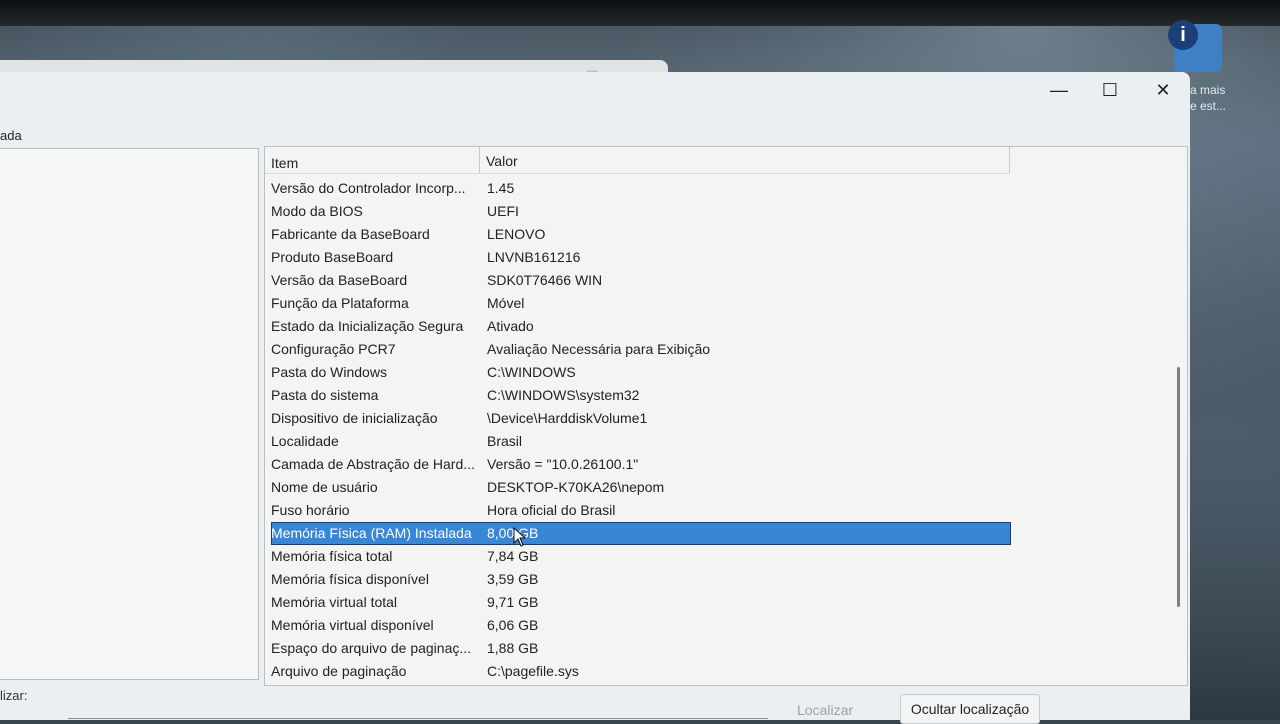 The height and width of the screenshot is (724, 1280). What do you see at coordinates (715, 648) in the screenshot?
I see `table-row: Espaço do arquivo de paginaç... 1,88 GB` at bounding box center [715, 648].